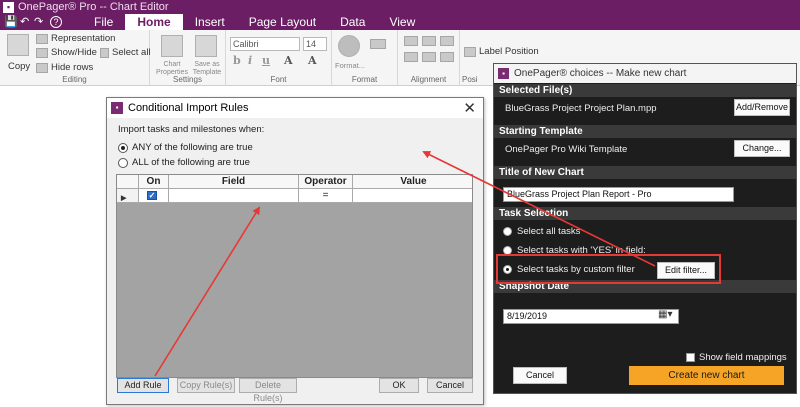  Describe the element at coordinates (18, 45) in the screenshot. I see `copy-icon` at that location.